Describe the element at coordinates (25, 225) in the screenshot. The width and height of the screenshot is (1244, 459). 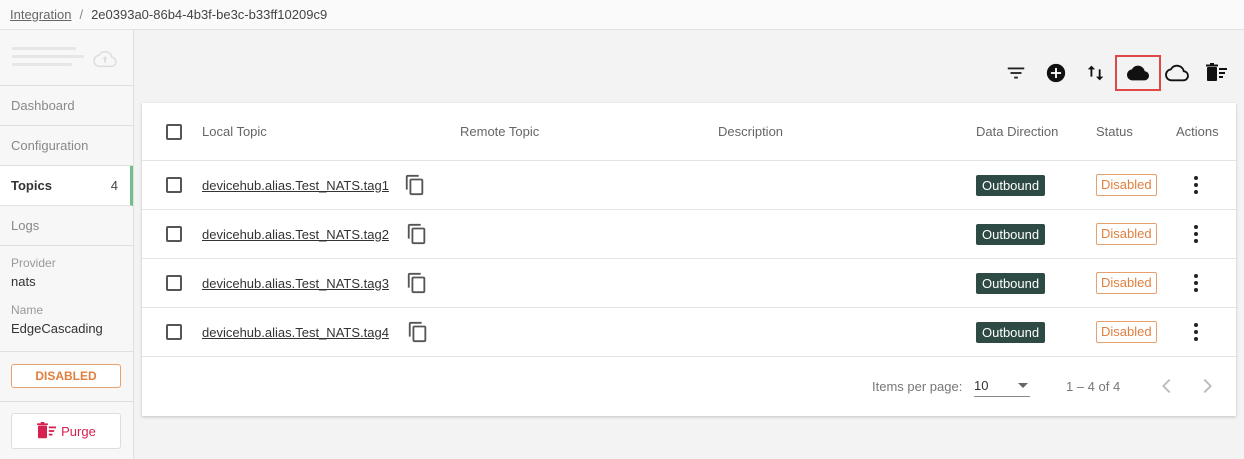
I see `sidebar-item-label: Logs` at that location.